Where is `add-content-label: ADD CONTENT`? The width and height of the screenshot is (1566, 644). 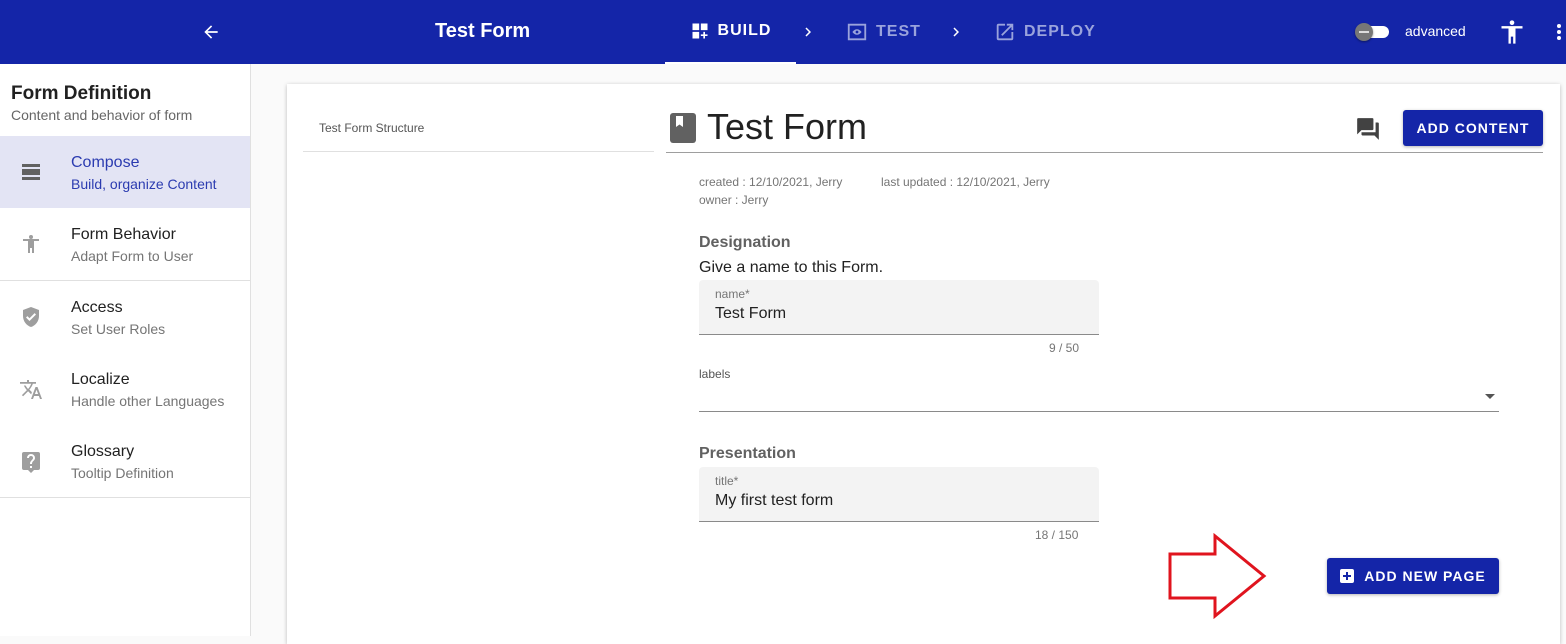 add-content-label: ADD CONTENT is located at coordinates (1473, 128).